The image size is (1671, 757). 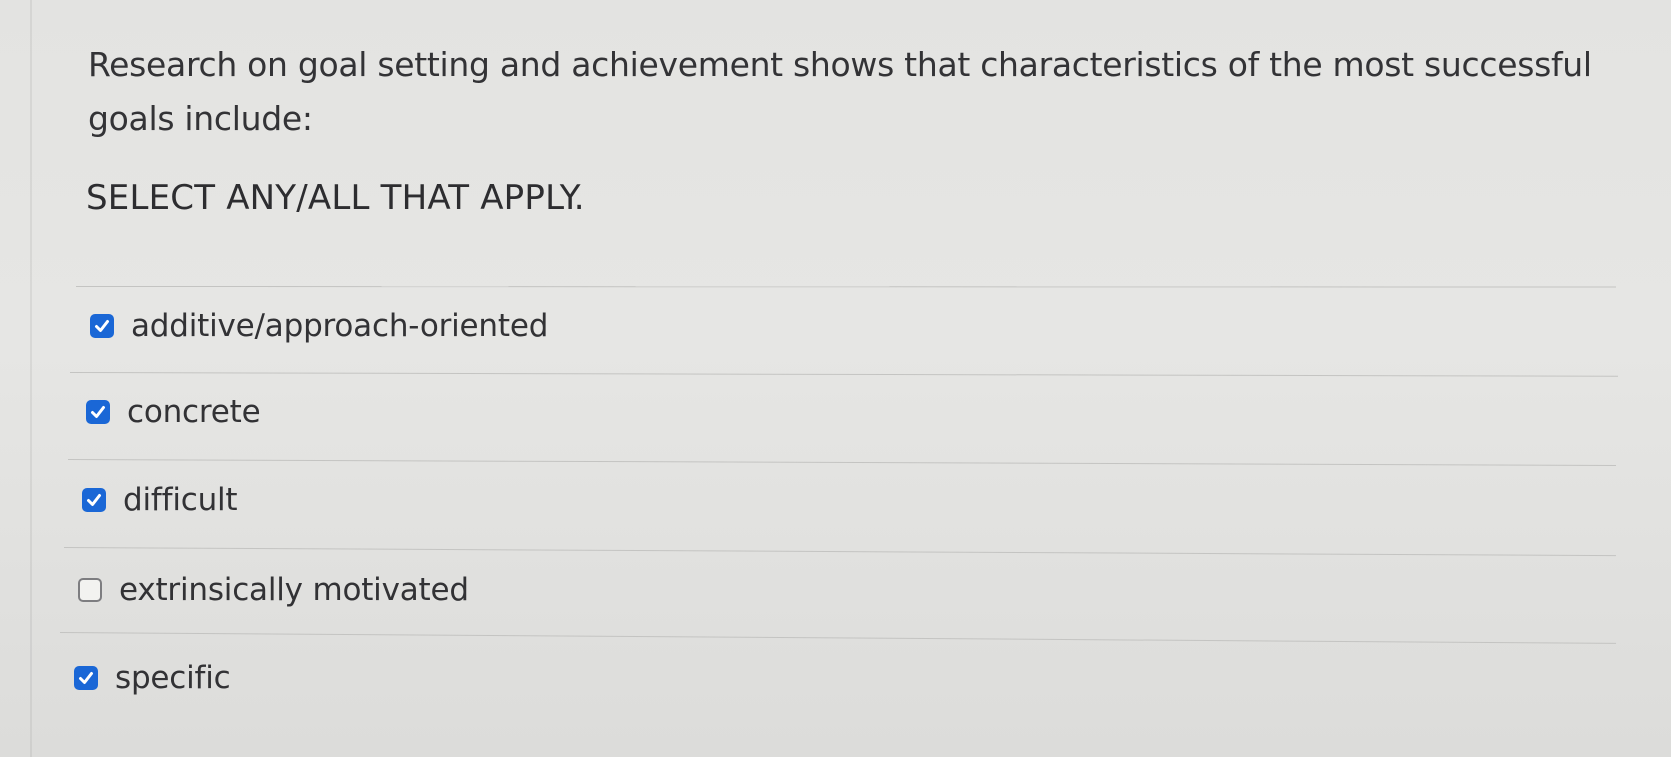 I want to click on option-extrinsically-motivated: extrinsically motivated, so click(x=273, y=590).